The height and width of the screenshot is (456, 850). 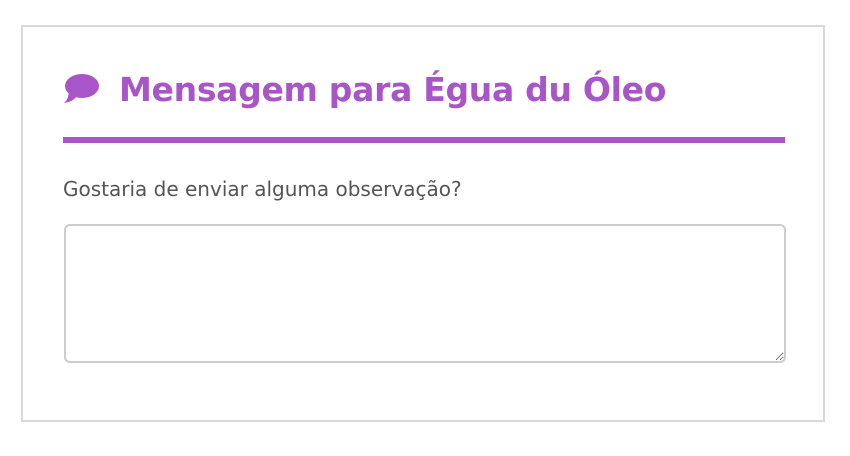 What do you see at coordinates (262, 189) in the screenshot?
I see `message-question-label: Gostaria de enviar alguma observação?` at bounding box center [262, 189].